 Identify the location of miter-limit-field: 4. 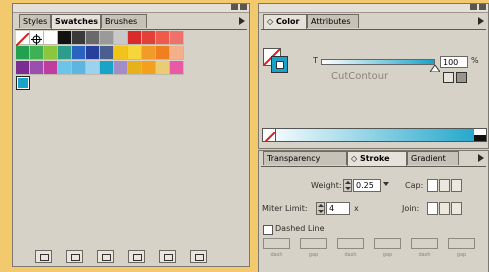
(338, 208).